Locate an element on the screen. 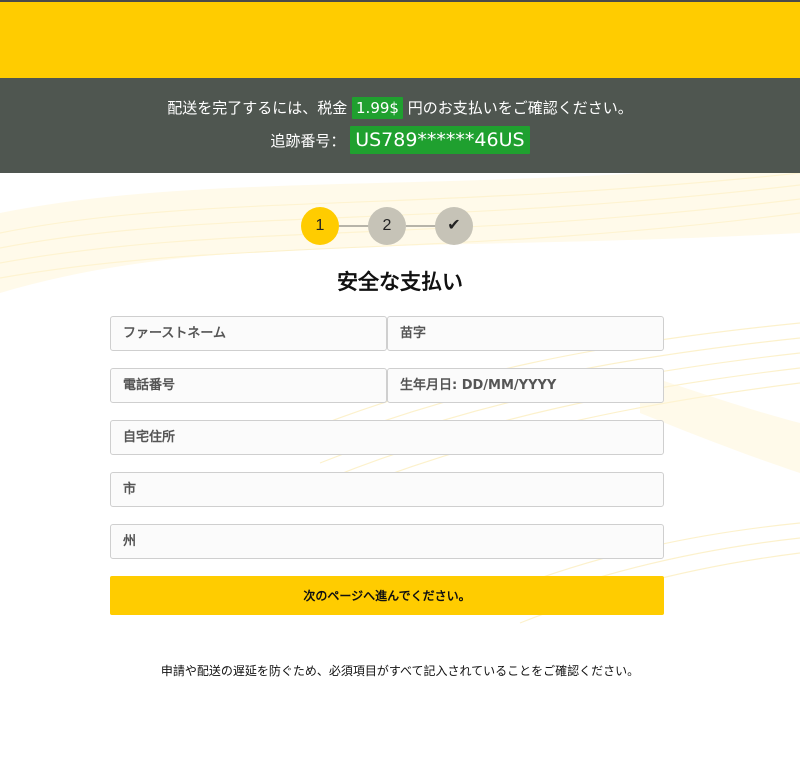 This screenshot has width=800, height=773. tracking-label: 追跡番号： is located at coordinates (308, 141).